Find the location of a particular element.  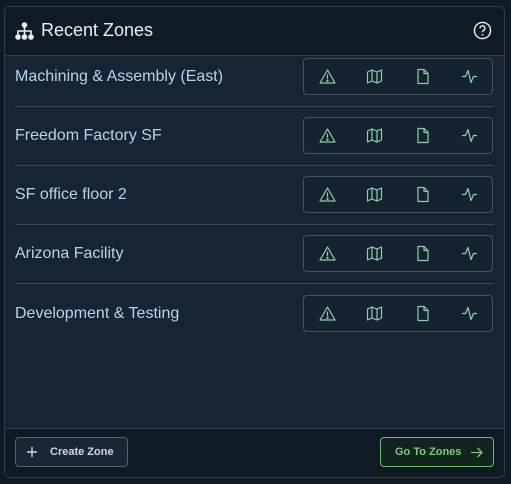

card-title: Recent Zones is located at coordinates (97, 30).